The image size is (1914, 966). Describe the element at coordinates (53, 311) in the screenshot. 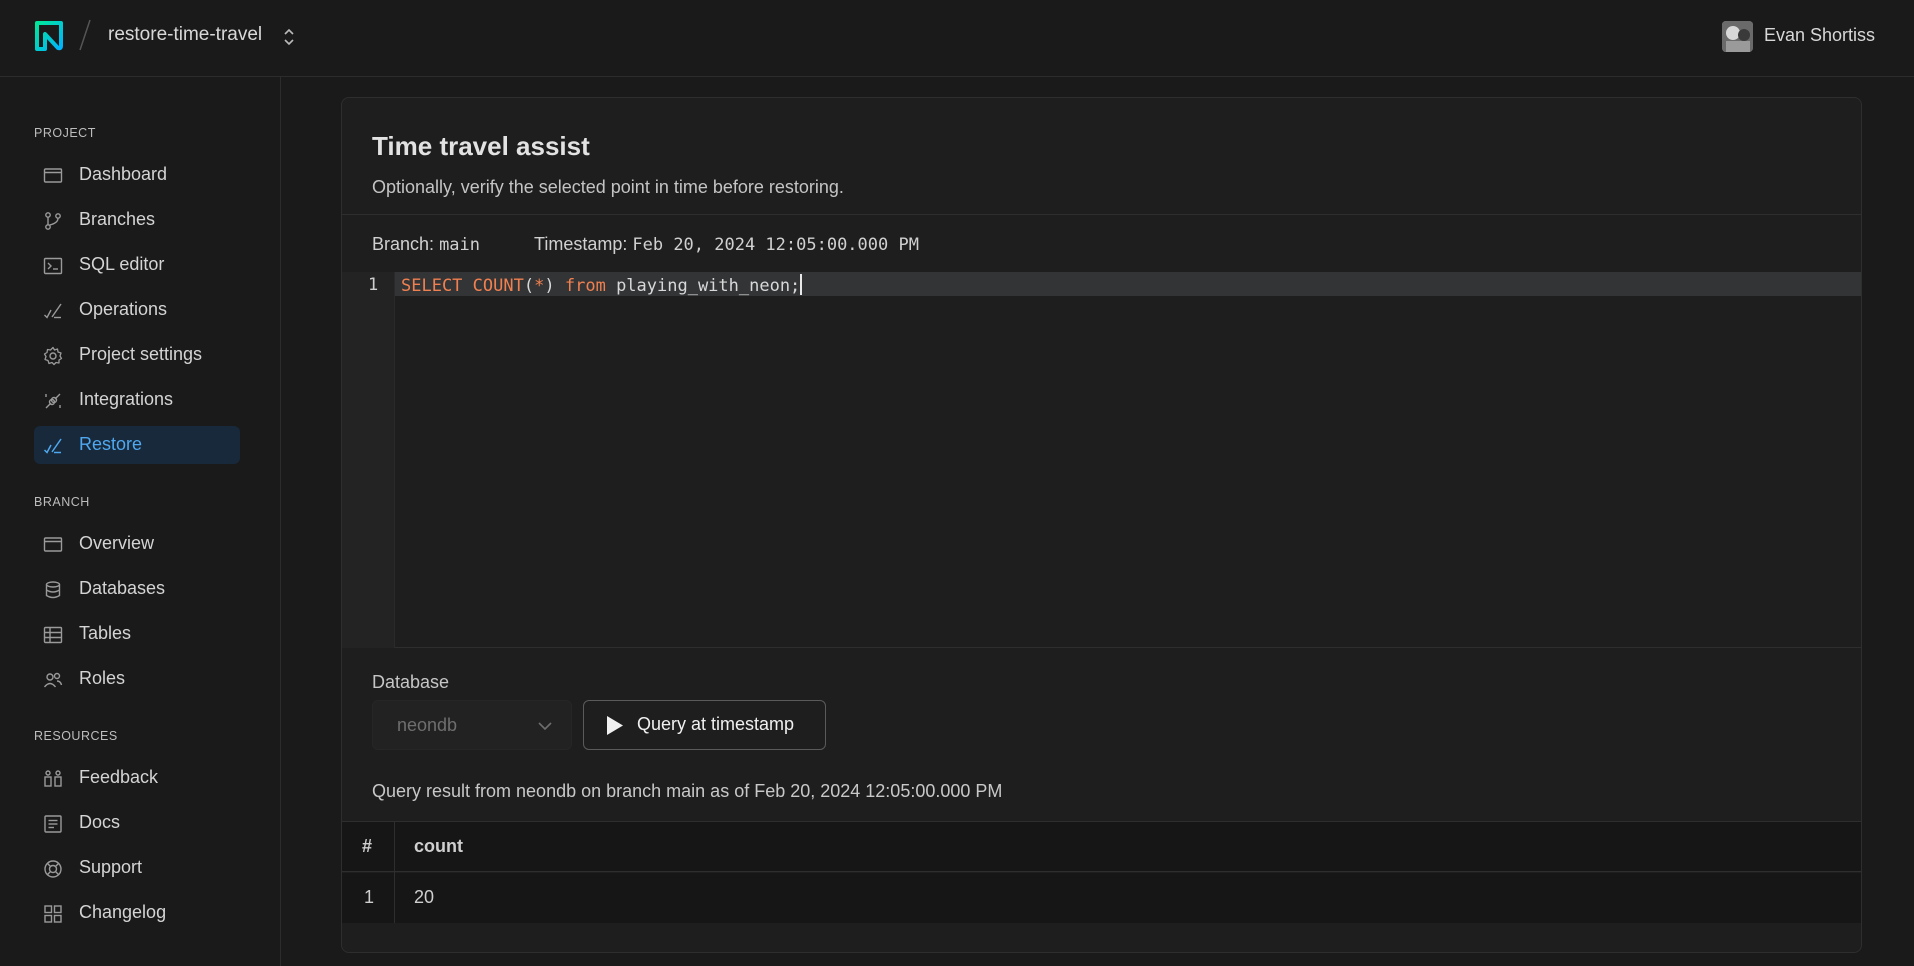

I see `operations-icon` at that location.